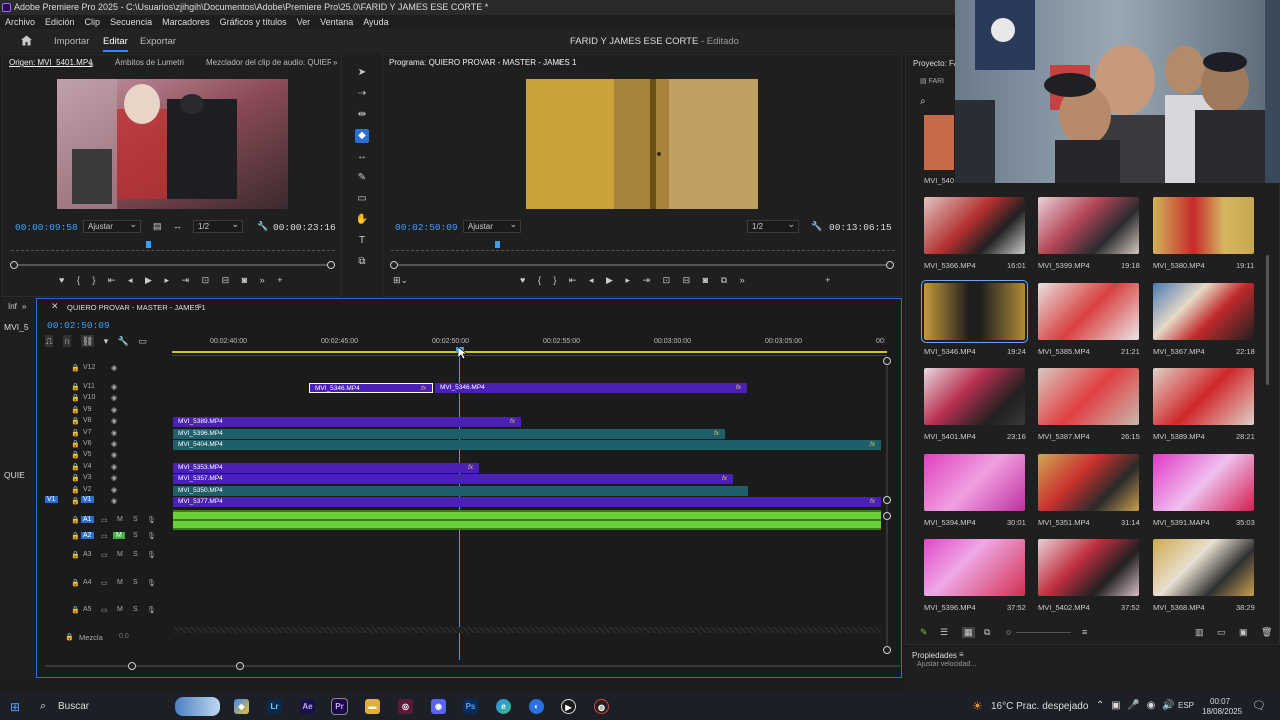 The height and width of the screenshot is (720, 1280). I want to click on play-icon: ▶, so click(148, 280).